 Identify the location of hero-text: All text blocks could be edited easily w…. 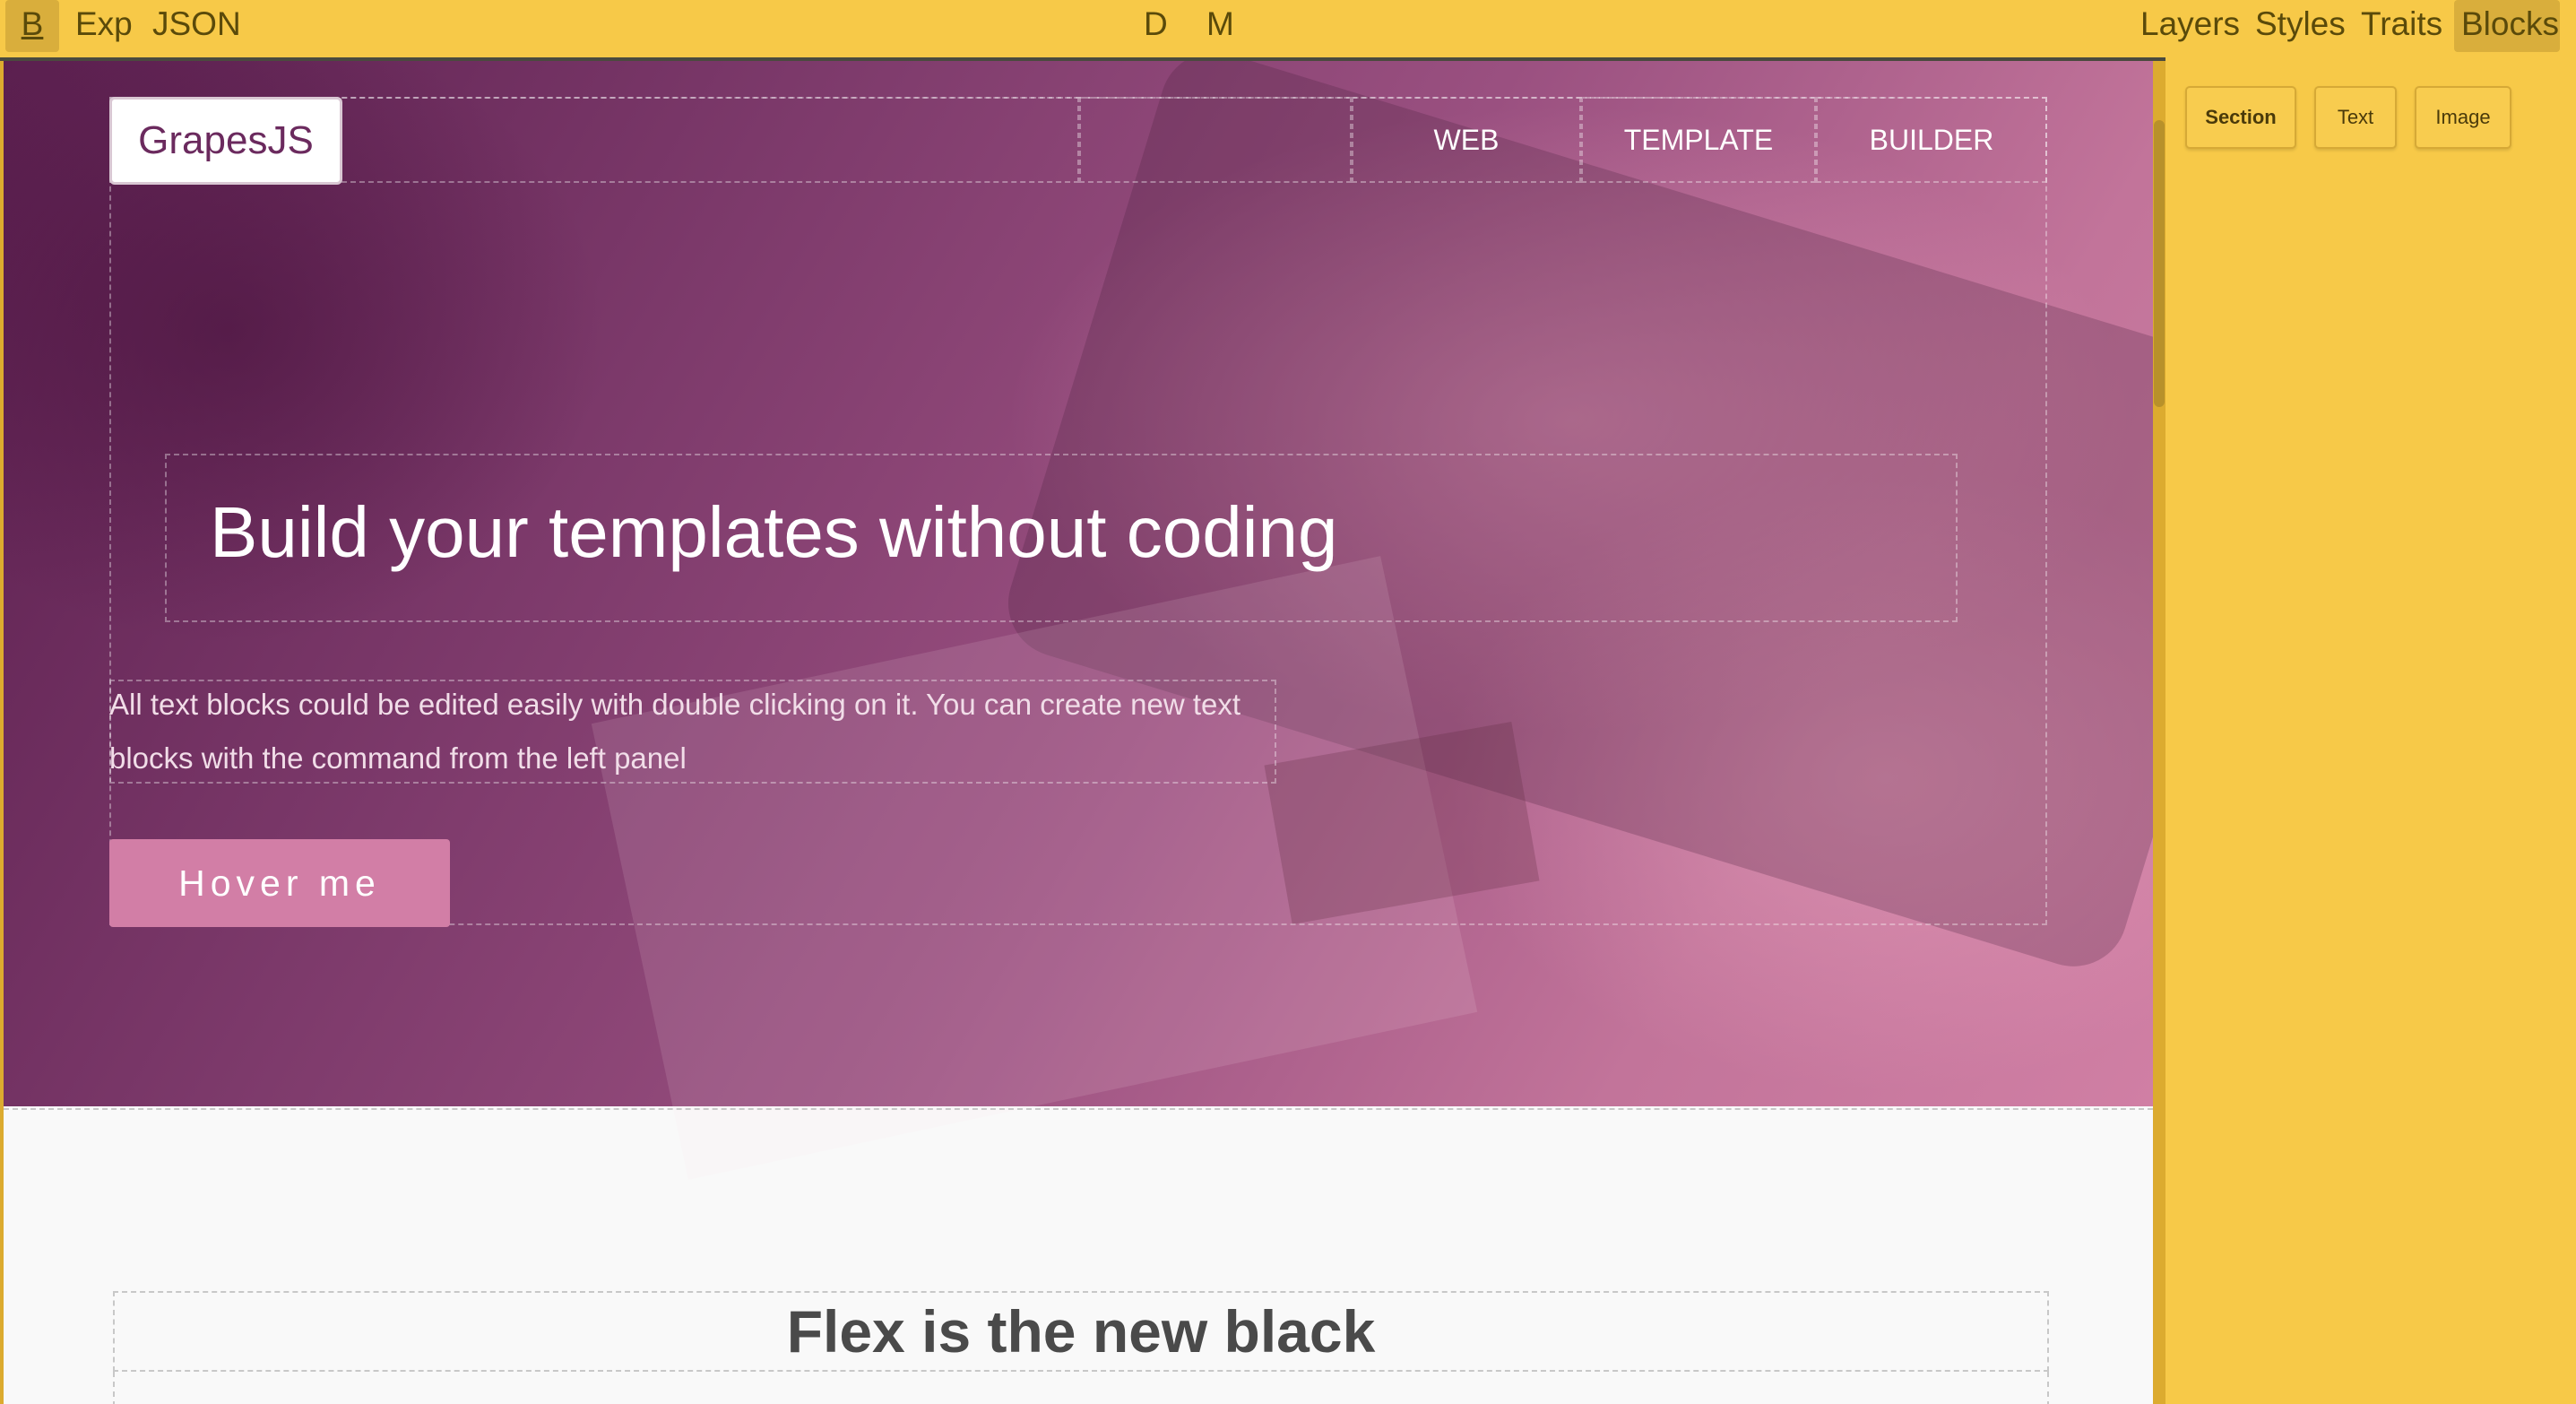
(692, 731).